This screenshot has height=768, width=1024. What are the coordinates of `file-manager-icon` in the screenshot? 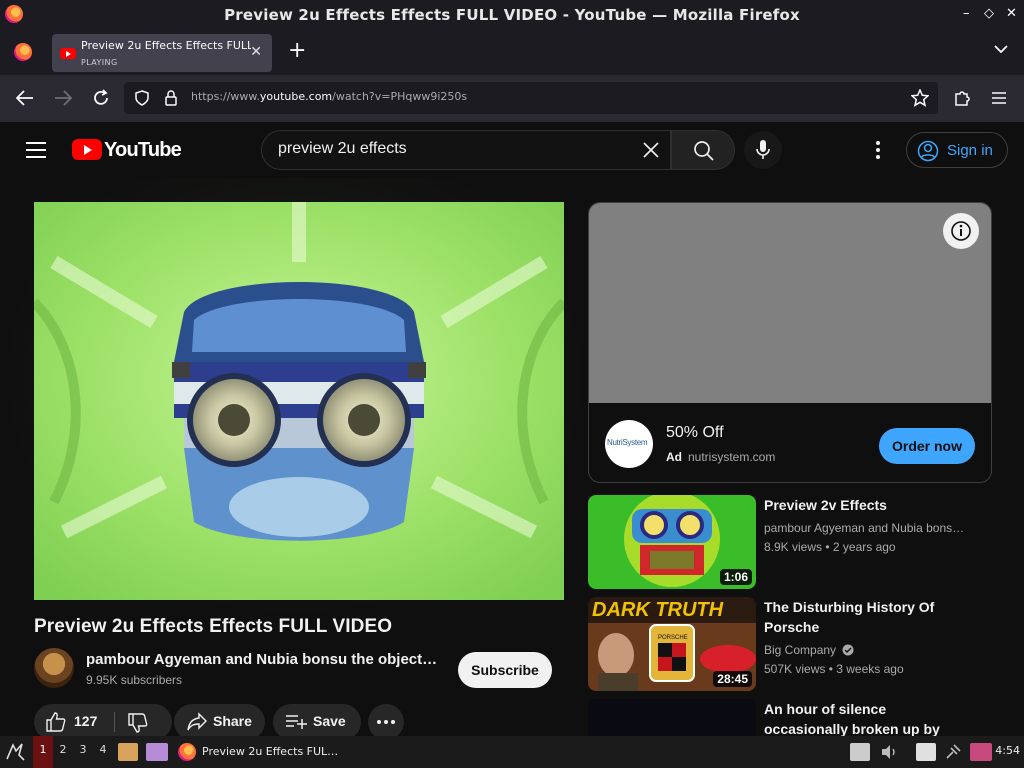 It's located at (128, 752).